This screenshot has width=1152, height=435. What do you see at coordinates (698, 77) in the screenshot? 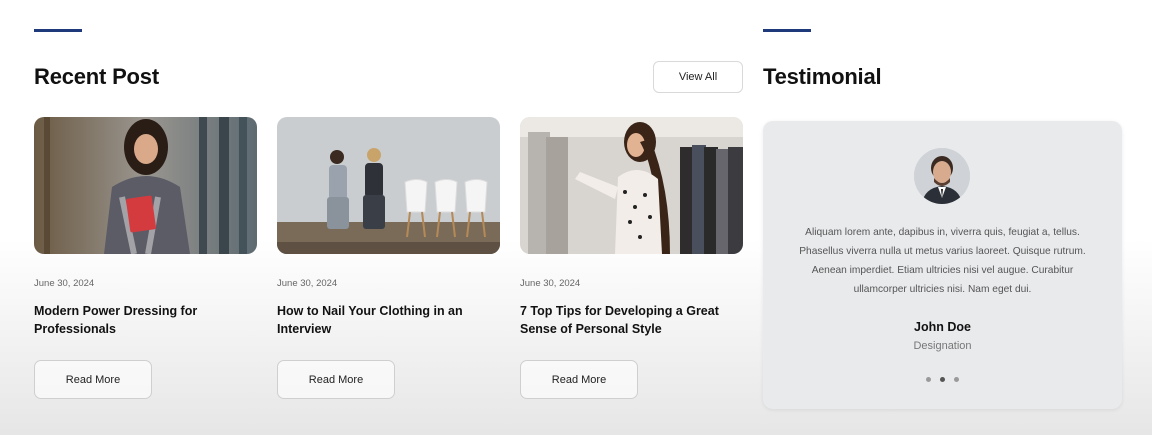
I see `view-all-button: View All` at bounding box center [698, 77].